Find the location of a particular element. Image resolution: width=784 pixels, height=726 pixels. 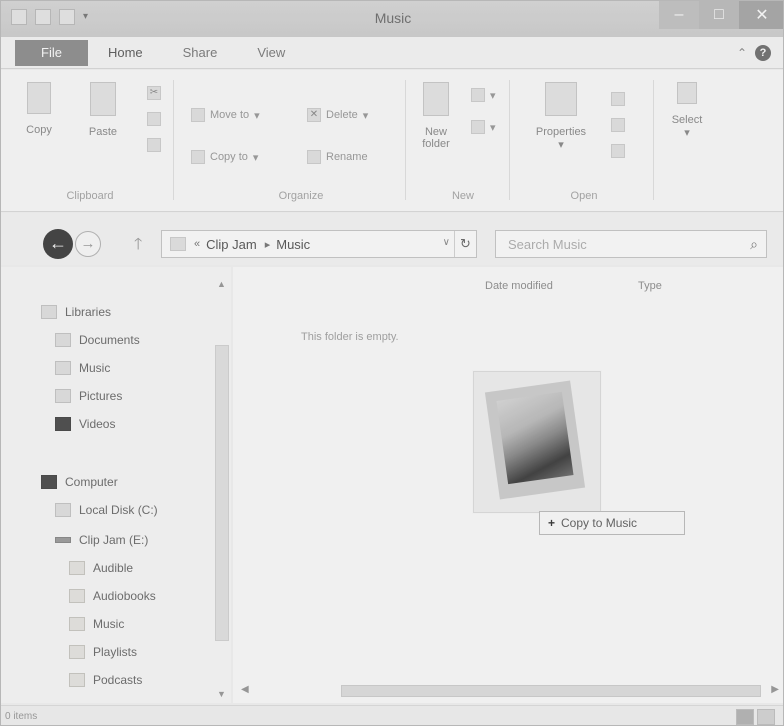

properties-button: Properties ▾ is located at coordinates (561, 116).